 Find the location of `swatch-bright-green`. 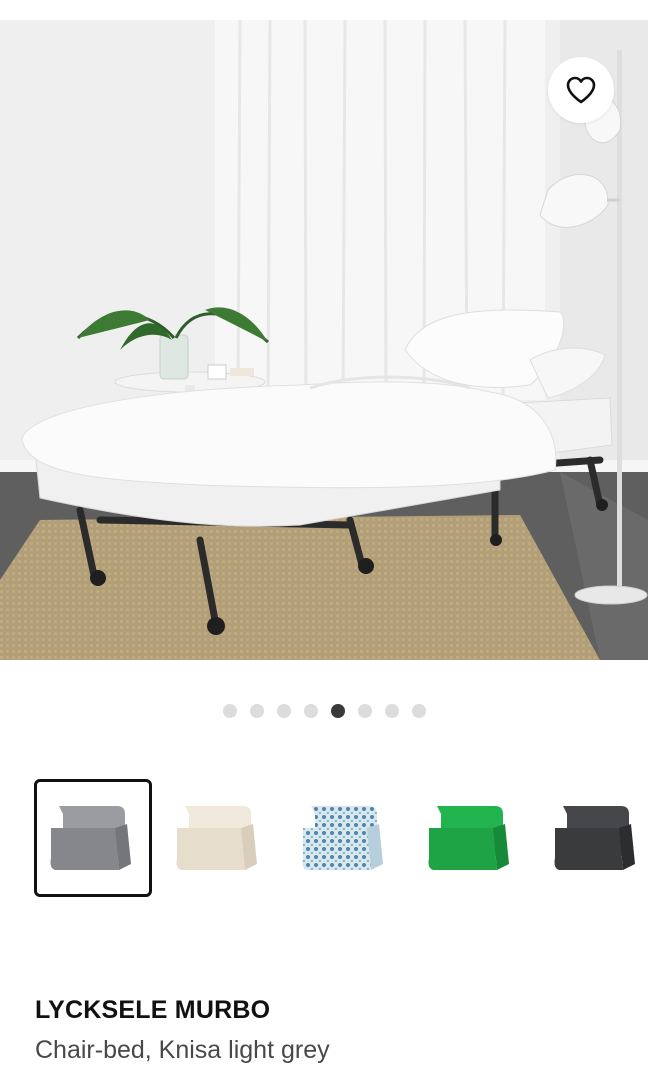

swatch-bright-green is located at coordinates (471, 838).